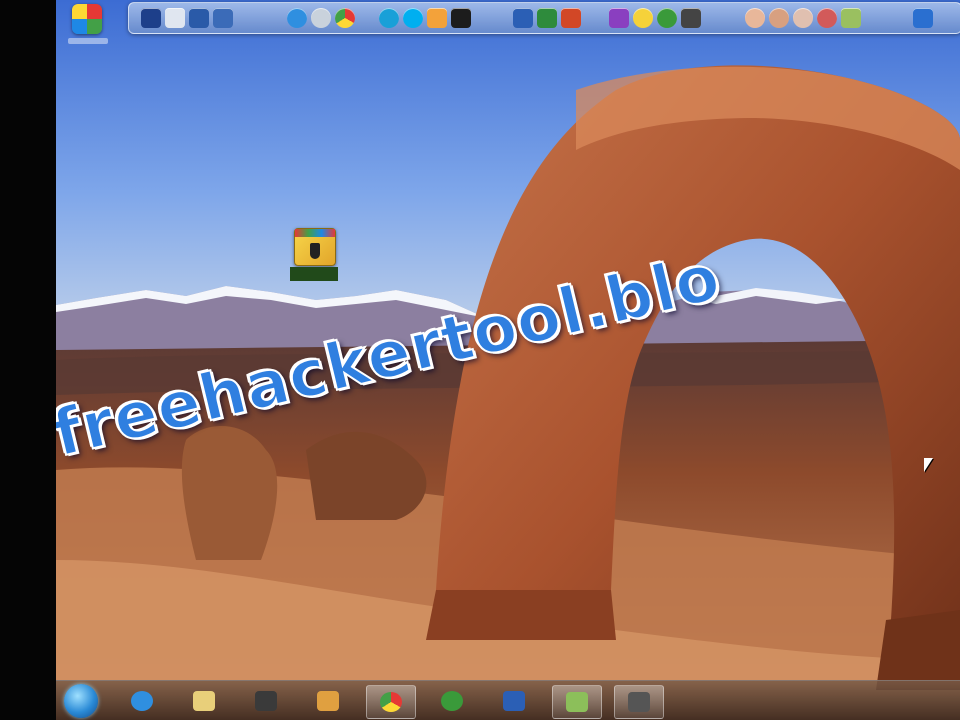 The width and height of the screenshot is (960, 720). Describe the element at coordinates (413, 18) in the screenshot. I see `skype-icon` at that location.